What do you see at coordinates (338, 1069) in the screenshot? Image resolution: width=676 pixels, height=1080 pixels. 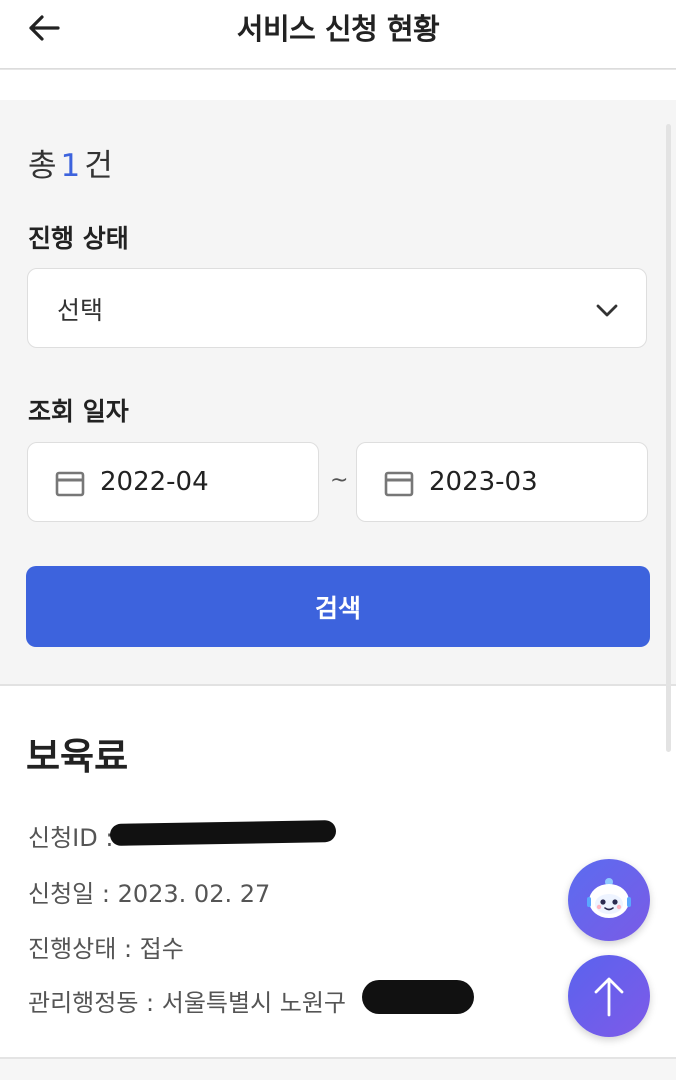 I see `next-section-background` at bounding box center [338, 1069].